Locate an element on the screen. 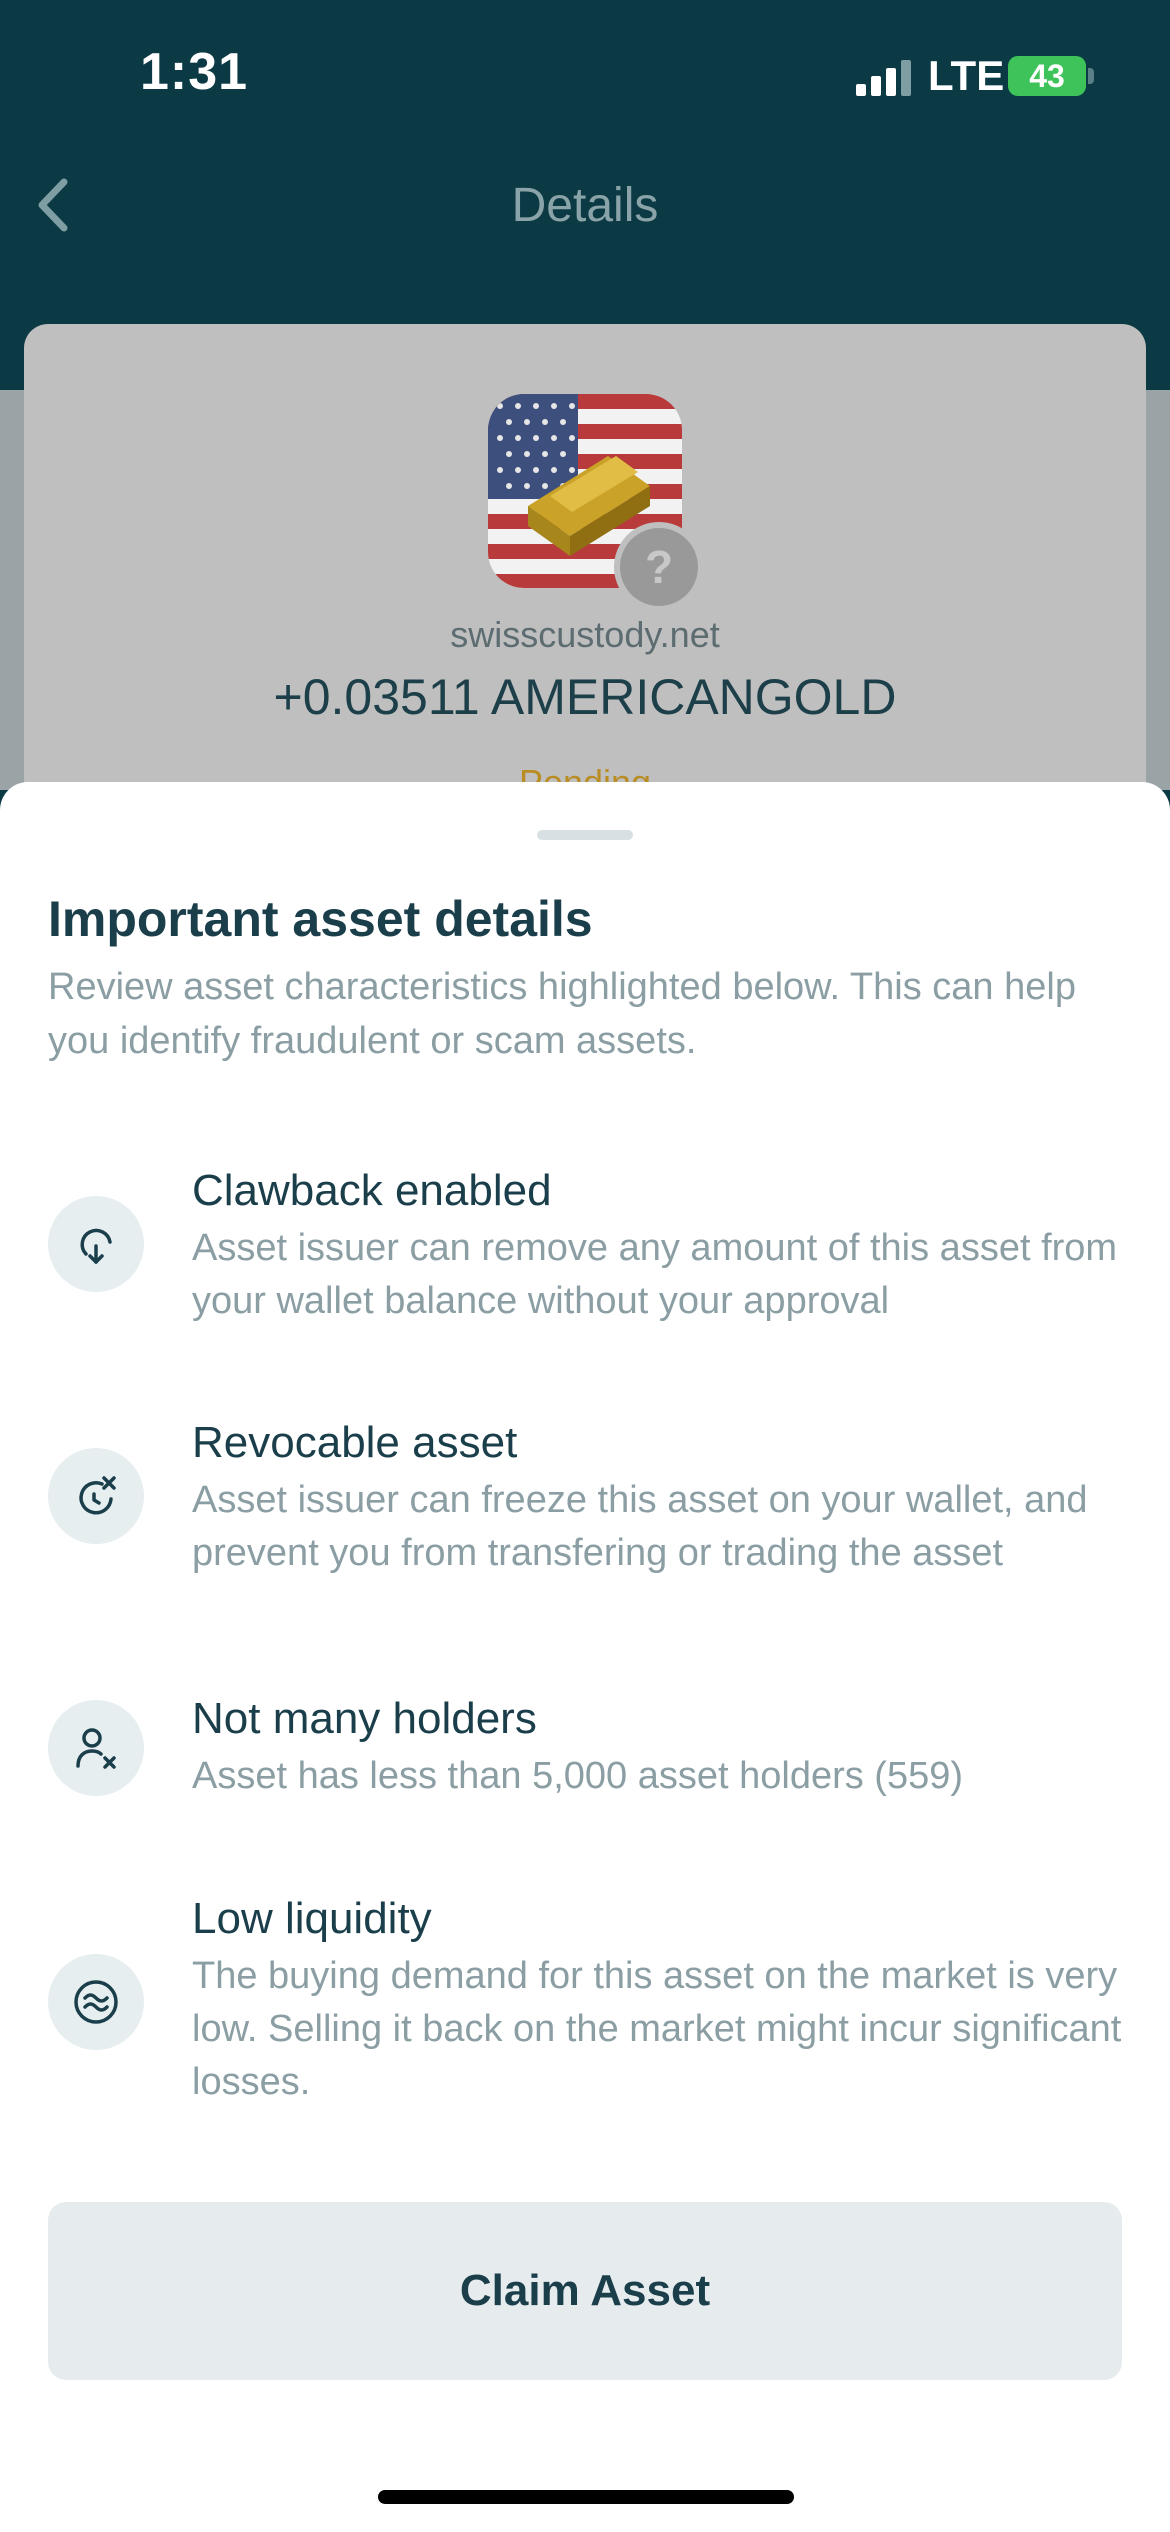  item-title-liquidity: Low liquidity is located at coordinates (312, 1918).